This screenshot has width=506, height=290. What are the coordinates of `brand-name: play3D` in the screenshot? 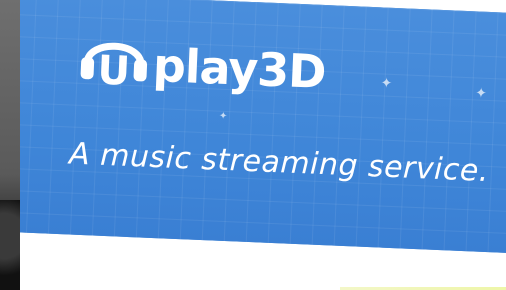 It's located at (239, 68).